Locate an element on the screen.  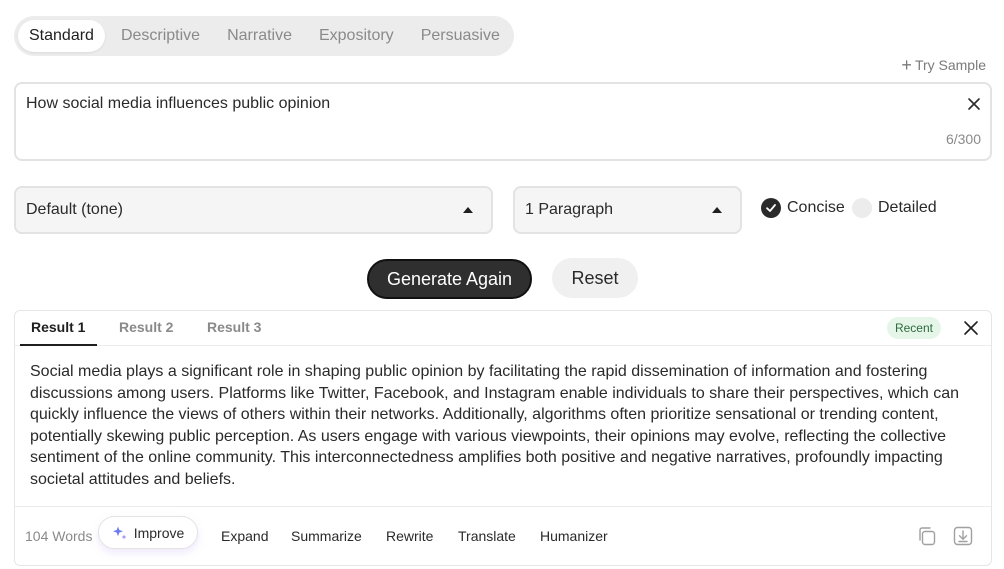
tab-result-1: Result 1 is located at coordinates (58, 327).